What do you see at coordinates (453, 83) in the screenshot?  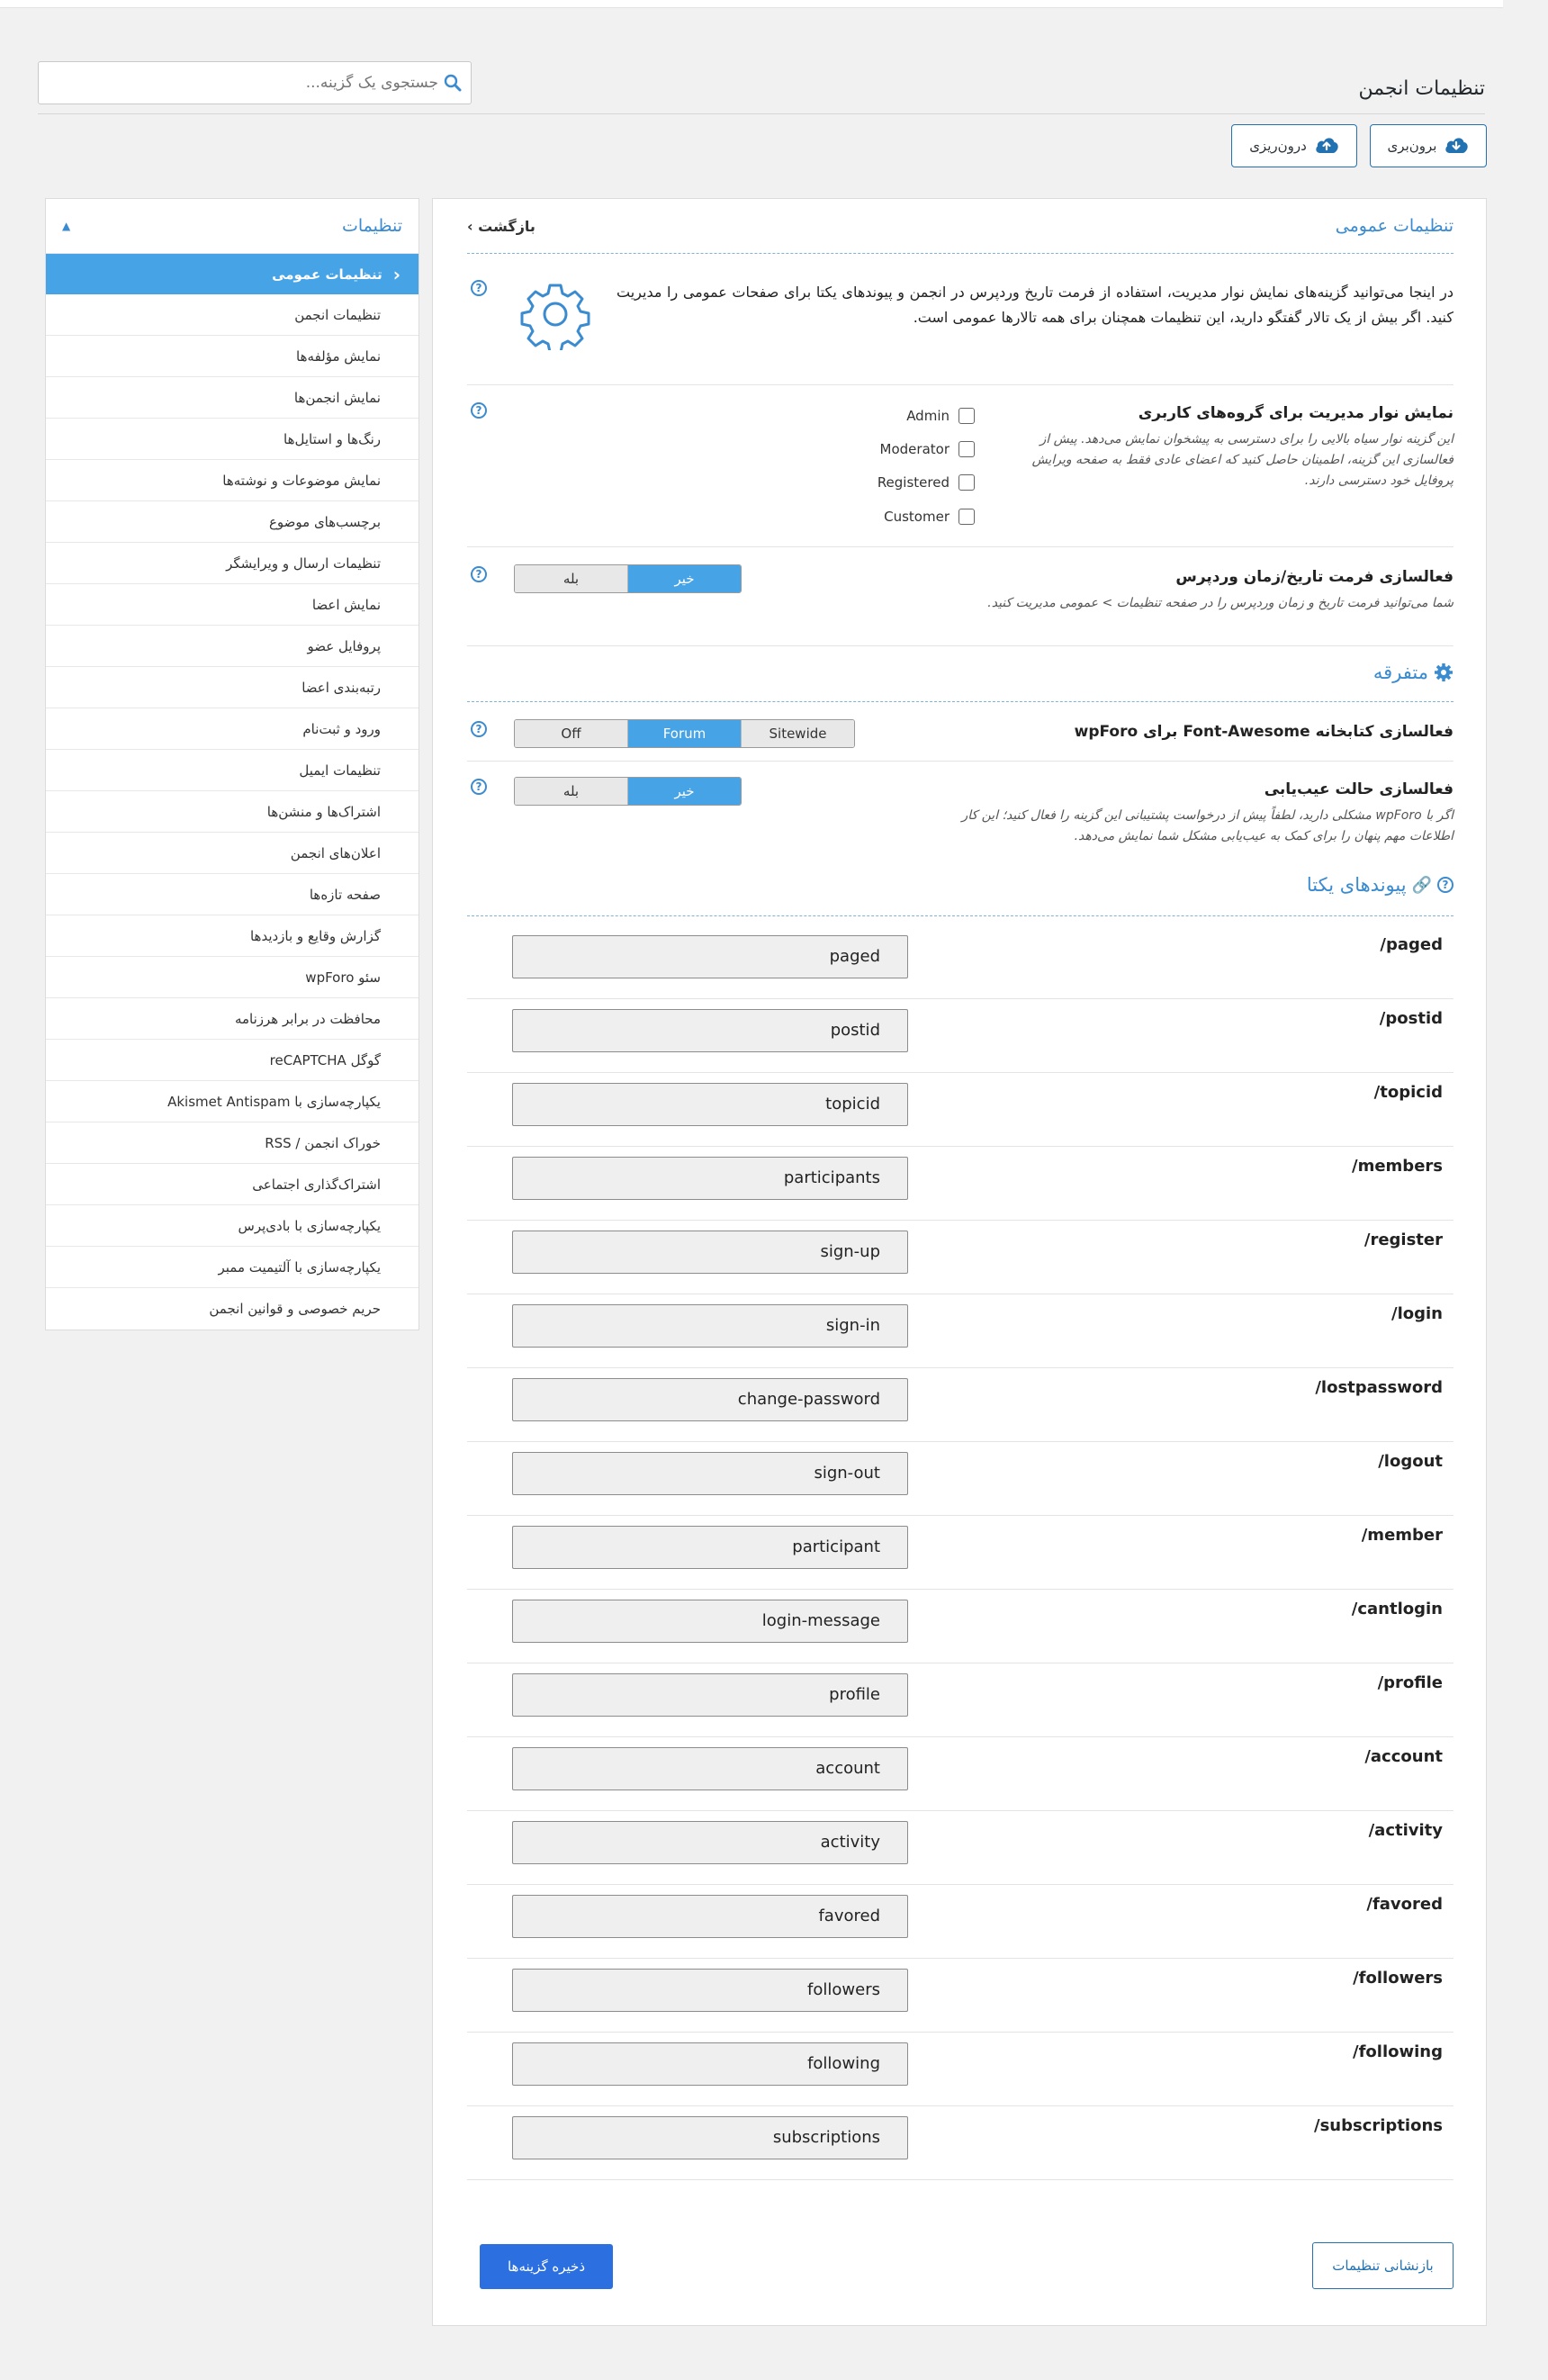 I see `search-icon` at bounding box center [453, 83].